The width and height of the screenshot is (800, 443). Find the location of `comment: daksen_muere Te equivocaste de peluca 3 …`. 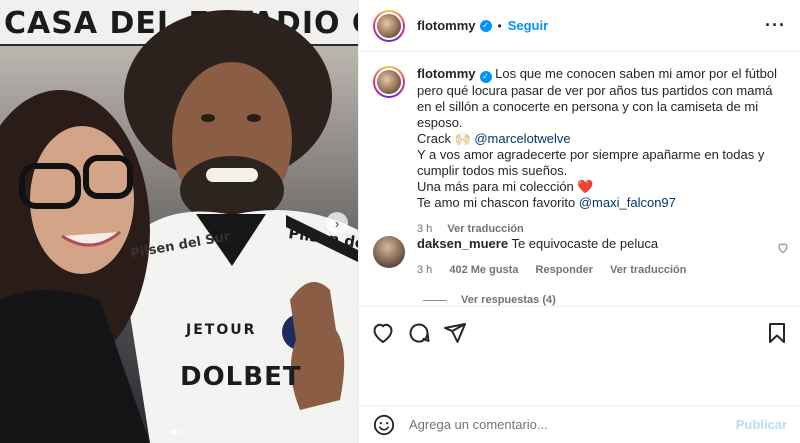

comment: daksen_muere Te equivocaste de peluca 3 … is located at coordinates (581, 257).